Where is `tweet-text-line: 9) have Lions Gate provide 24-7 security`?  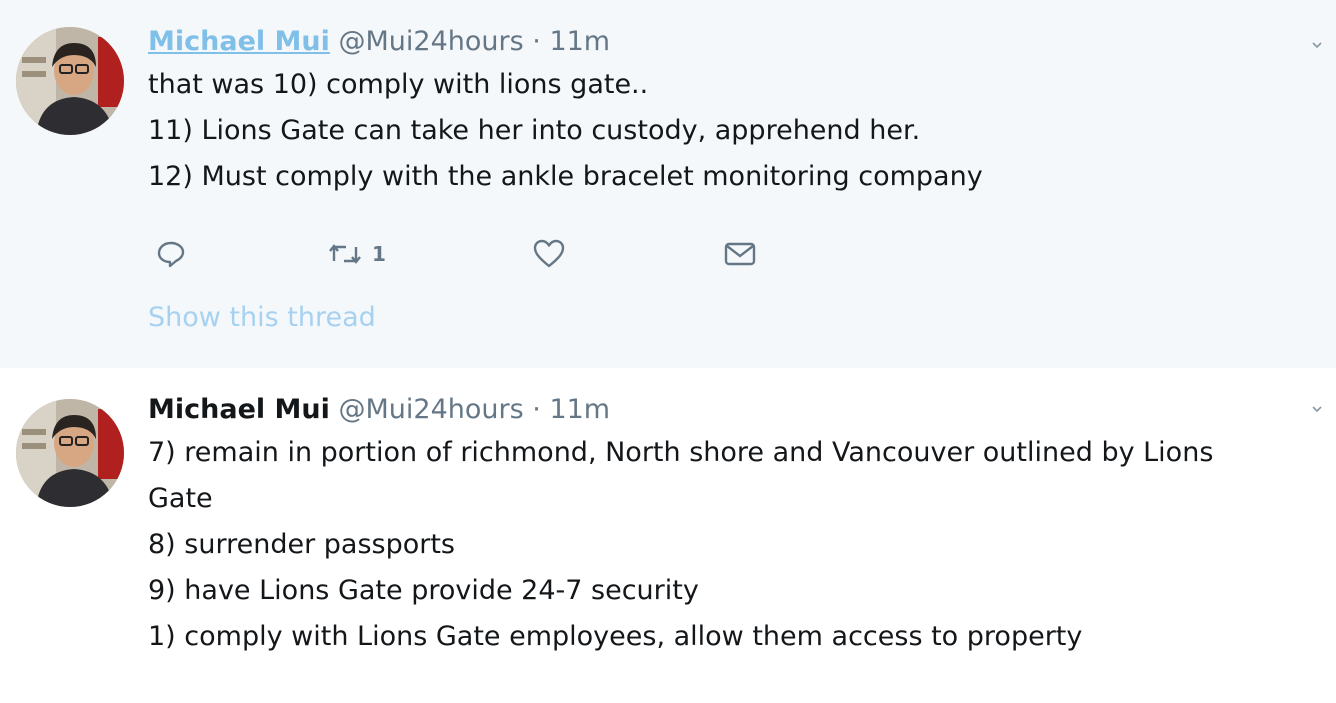 tweet-text-line: 9) have Lions Gate provide 24-7 security is located at coordinates (423, 590).